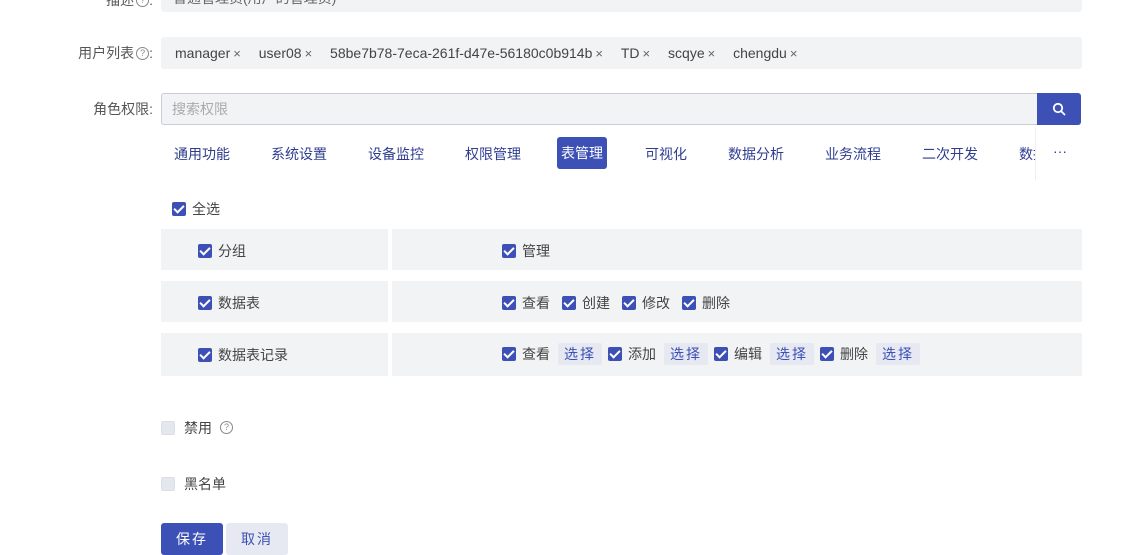 The width and height of the screenshot is (1141, 555). What do you see at coordinates (257, 539) in the screenshot?
I see `cancel-button: 取消` at bounding box center [257, 539].